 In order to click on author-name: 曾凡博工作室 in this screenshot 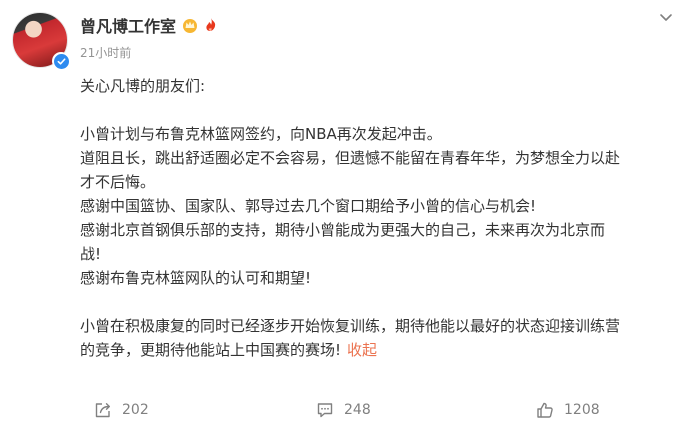, I will do `click(128, 25)`.